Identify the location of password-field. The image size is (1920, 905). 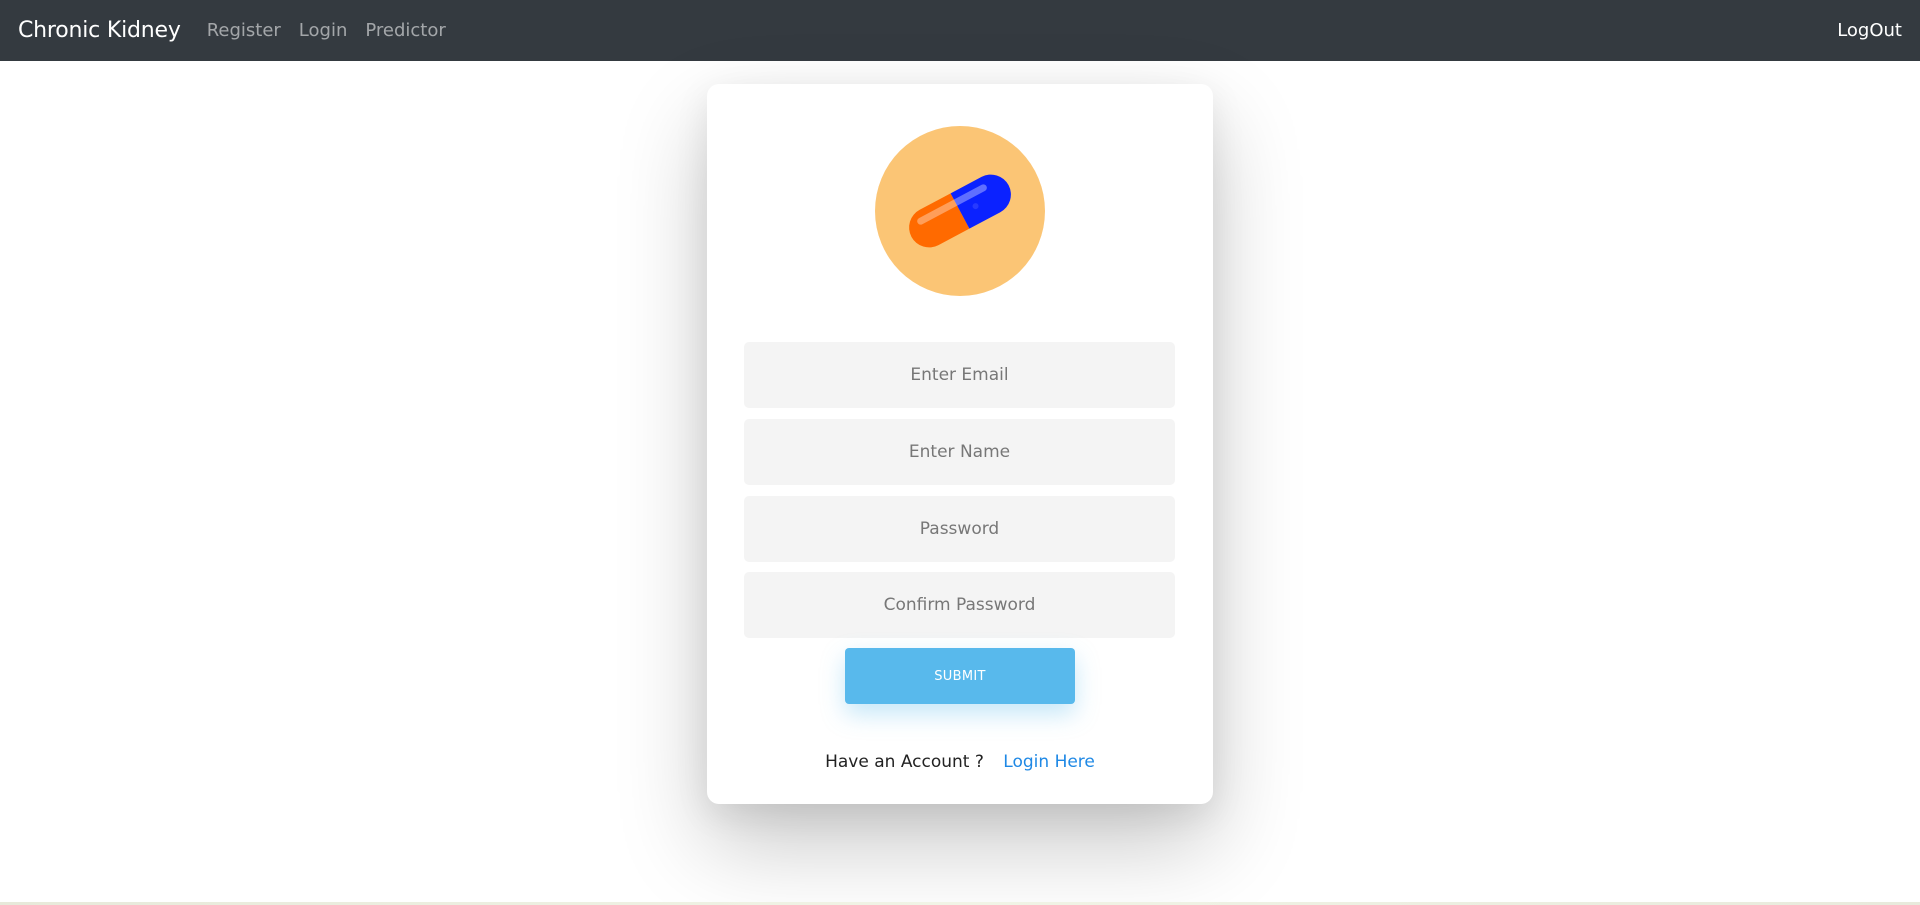
(959, 529).